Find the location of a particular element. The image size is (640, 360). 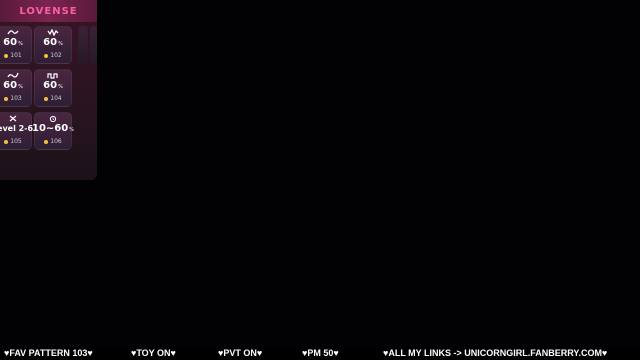

tile-tip: 105 is located at coordinates (13, 141).